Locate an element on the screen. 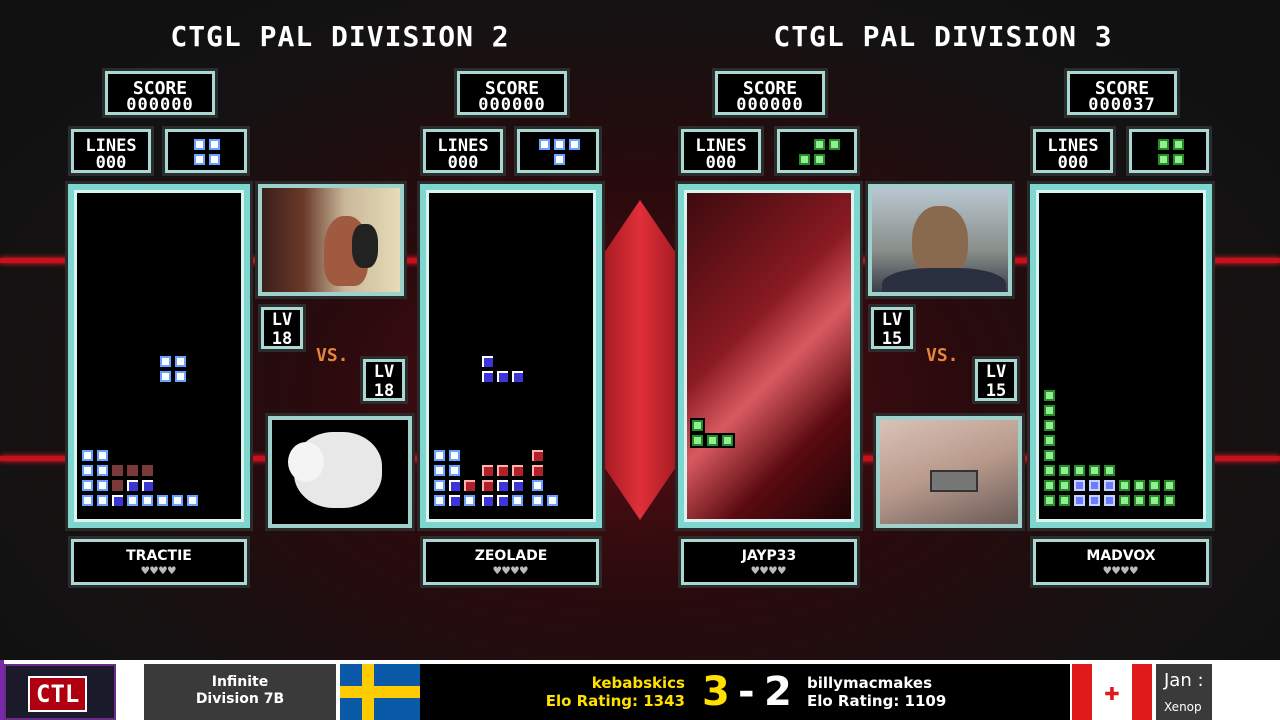  canada-flag-icon: ✚ is located at coordinates (1112, 692).